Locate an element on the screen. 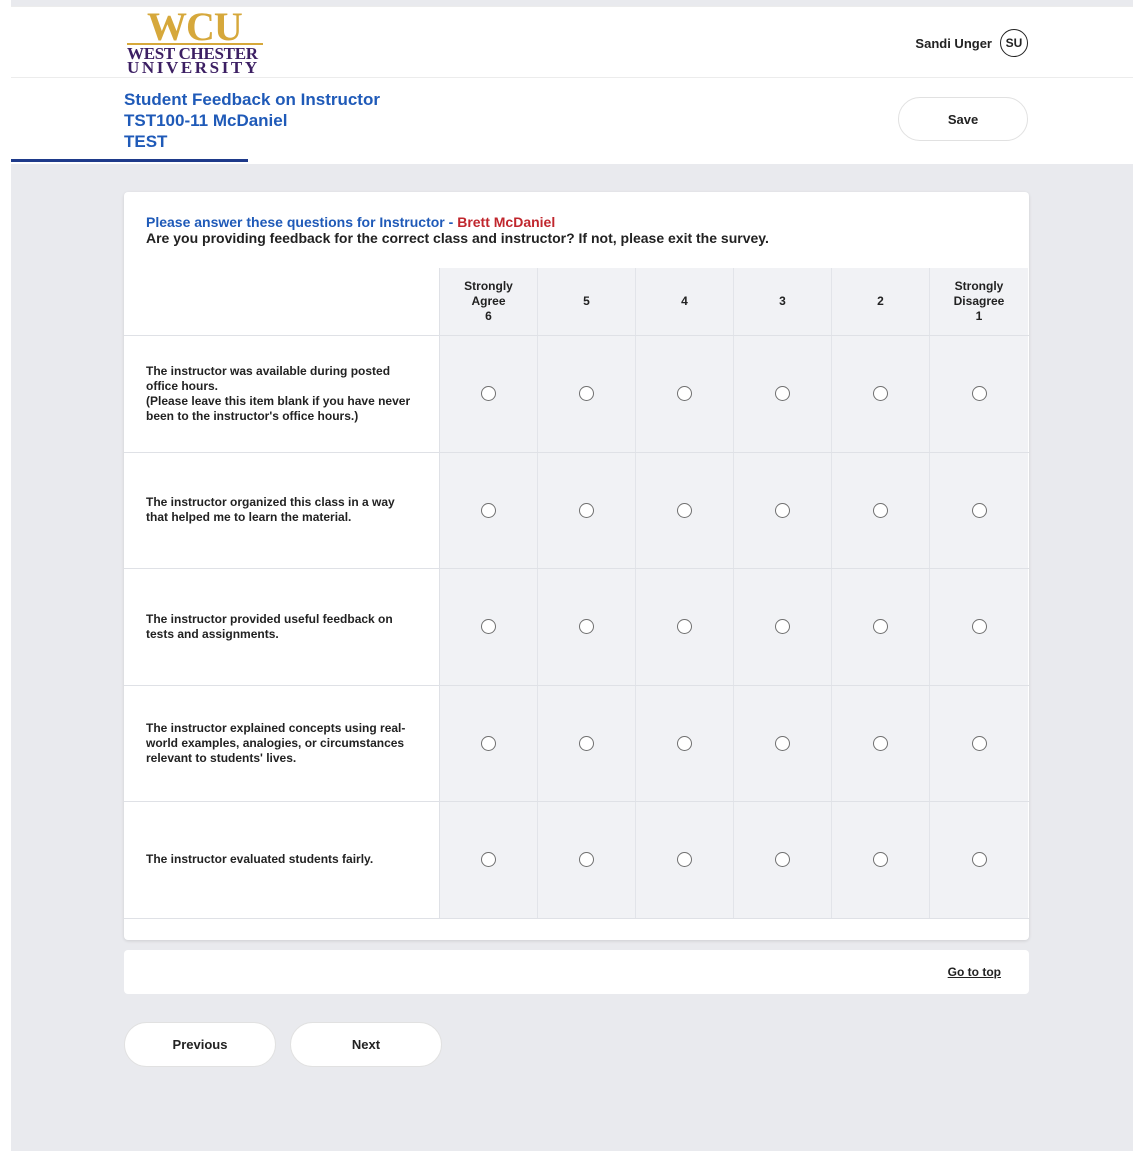 The image size is (1133, 1151). user-menu: Sandi Unger SU is located at coordinates (971, 43).